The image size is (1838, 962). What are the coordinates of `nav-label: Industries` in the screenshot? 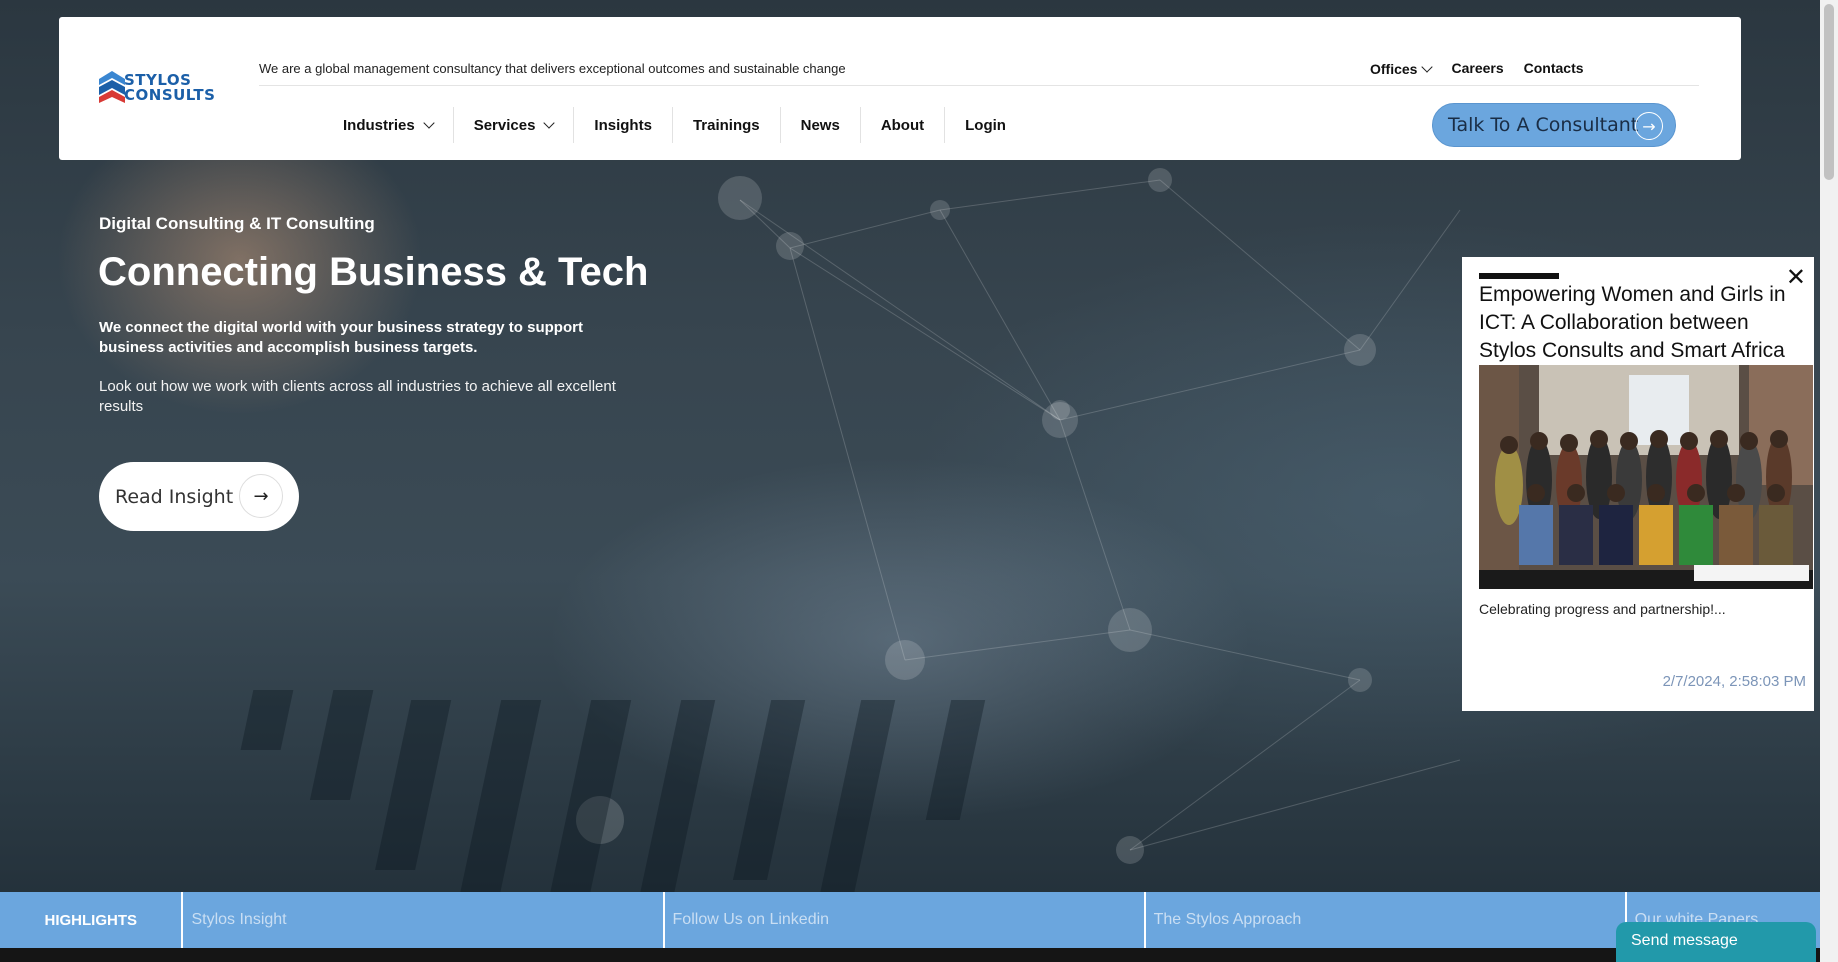 It's located at (379, 125).